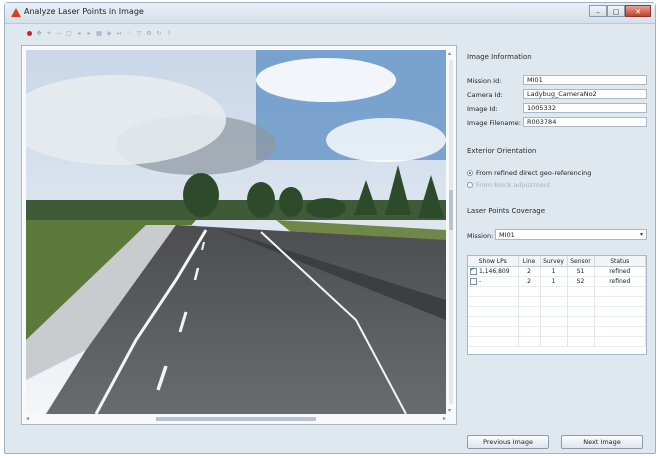  I want to click on radio-selected-icon, so click(470, 173).